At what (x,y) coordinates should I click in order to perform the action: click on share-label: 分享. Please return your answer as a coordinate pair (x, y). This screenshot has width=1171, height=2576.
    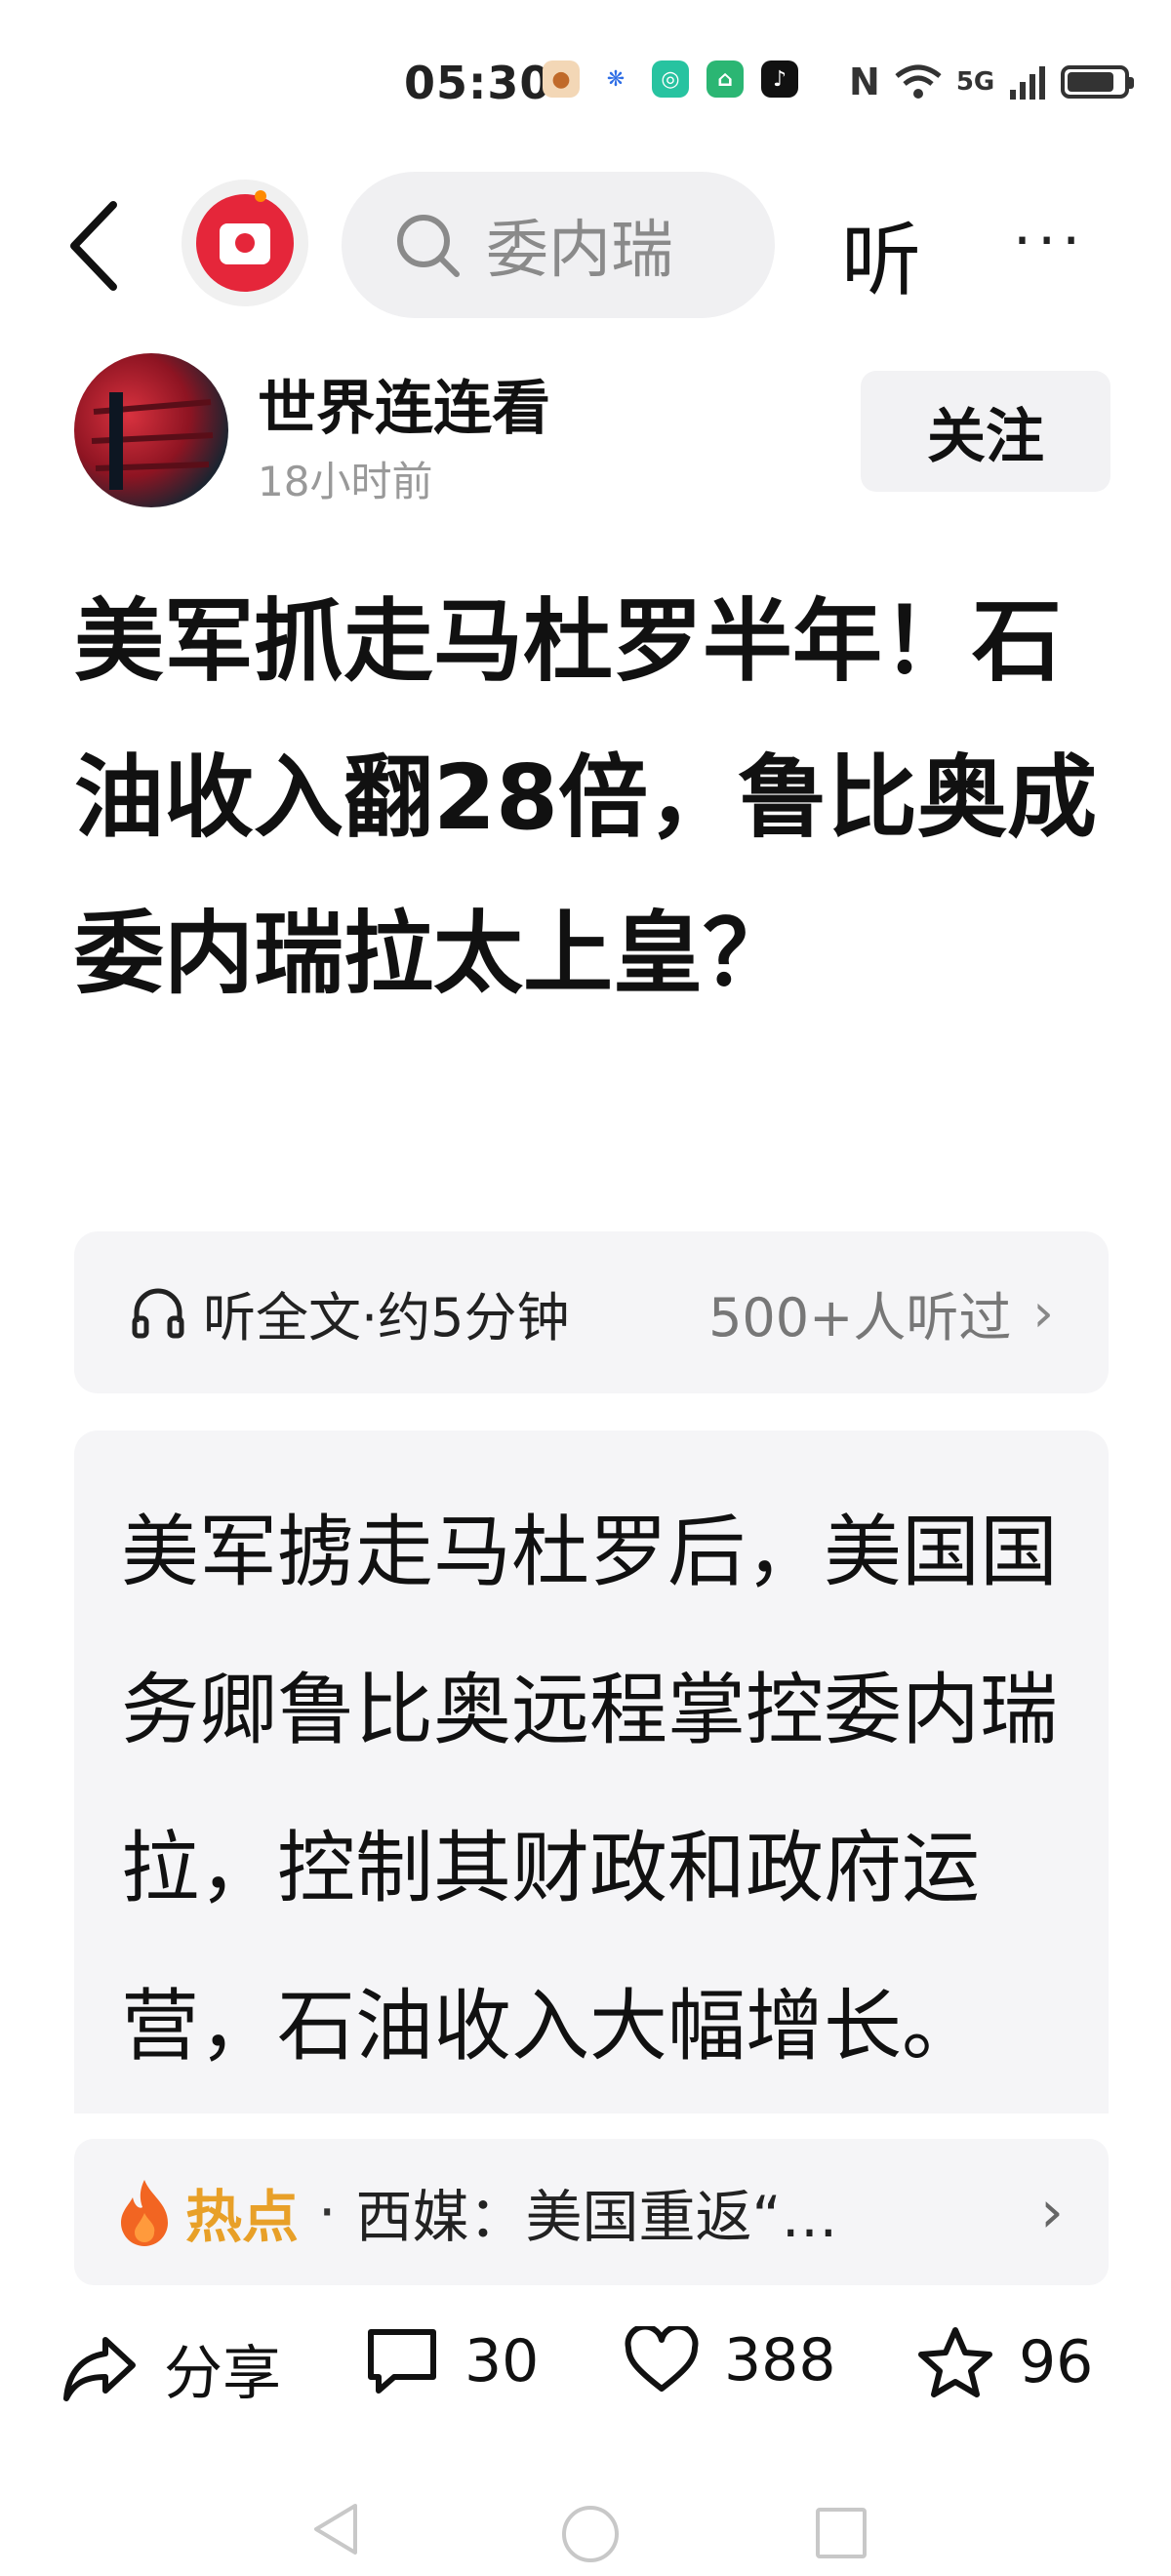
    Looking at the image, I should click on (222, 2374).